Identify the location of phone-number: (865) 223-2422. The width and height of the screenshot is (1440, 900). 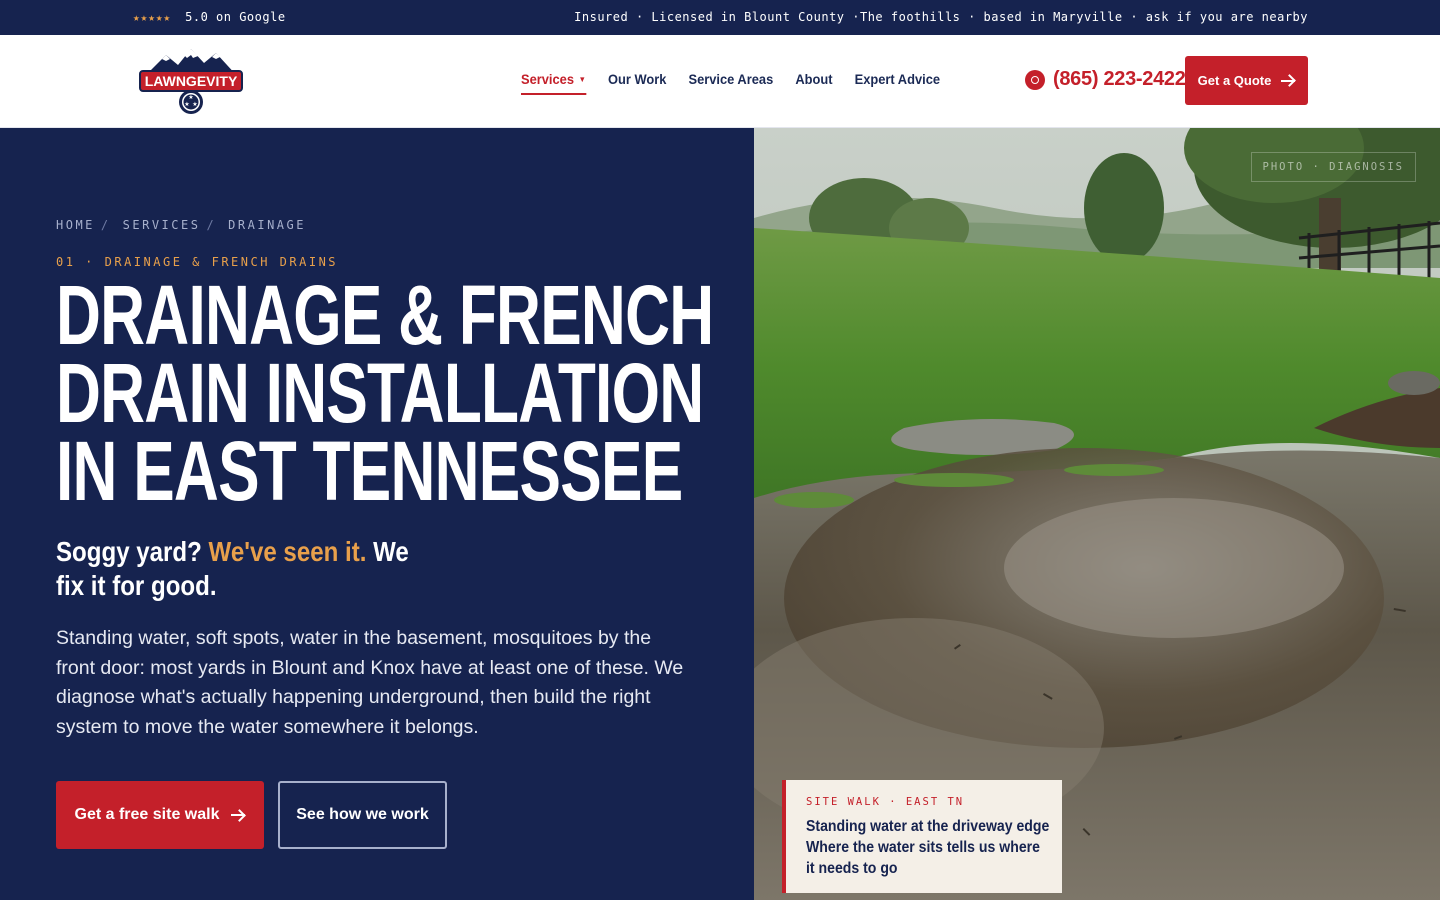
(1119, 79).